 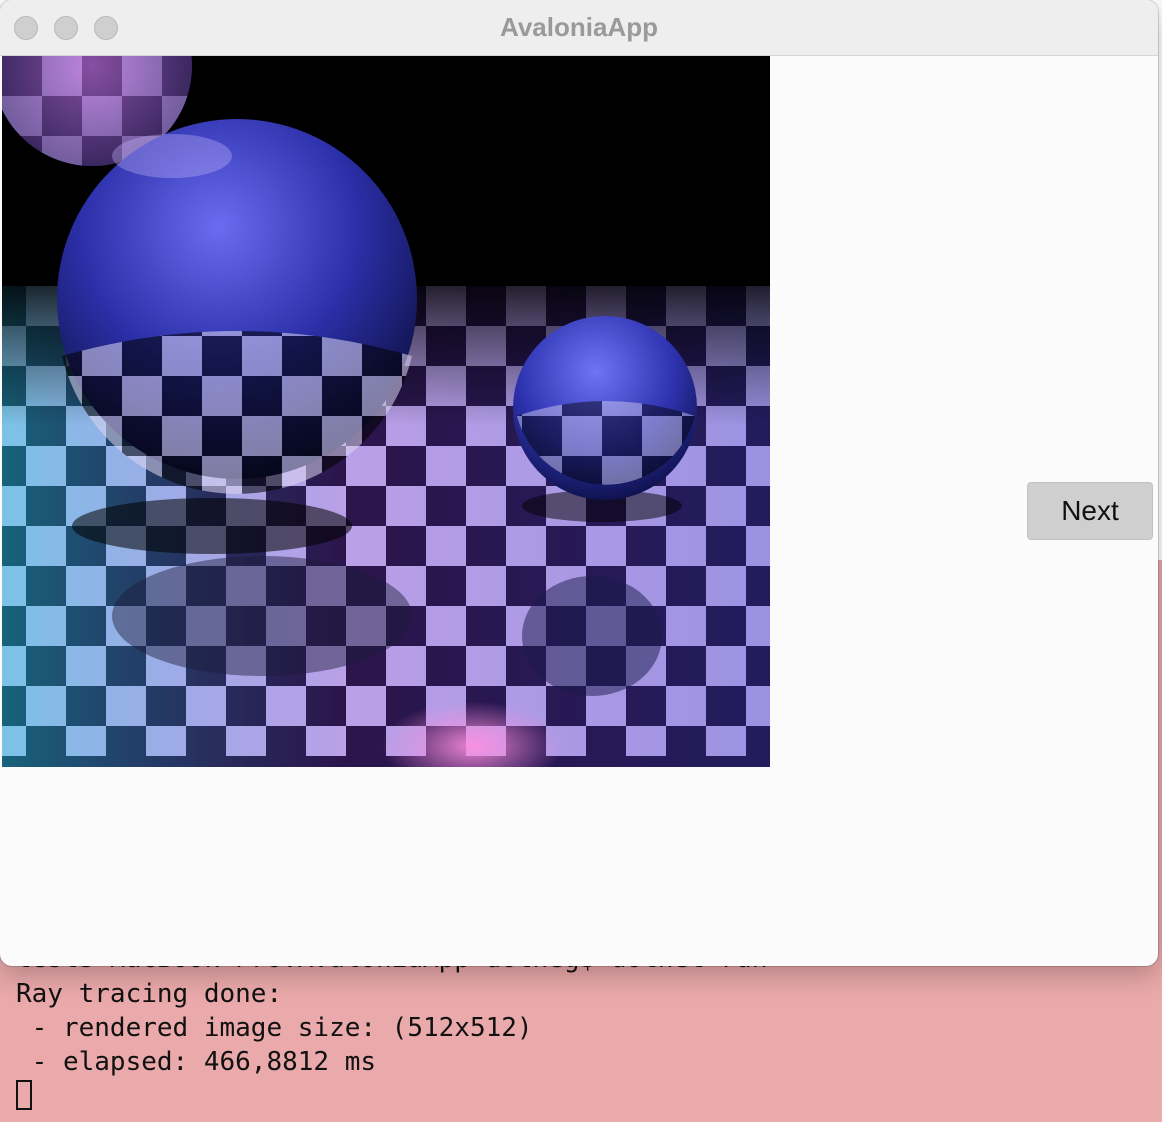 What do you see at coordinates (149, 994) in the screenshot?
I see `terminal-output-line: Ray tracing done:` at bounding box center [149, 994].